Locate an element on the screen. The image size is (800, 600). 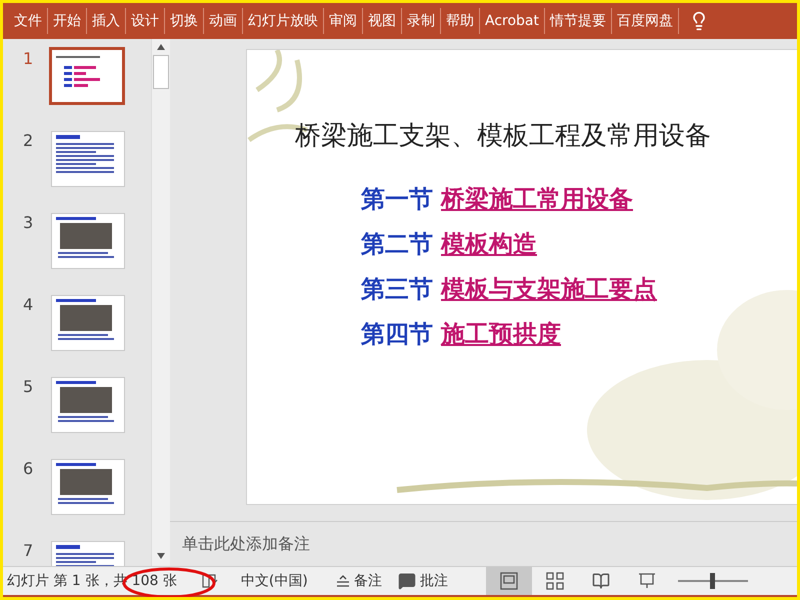
section-label: 第一节 is located at coordinates (397, 199).